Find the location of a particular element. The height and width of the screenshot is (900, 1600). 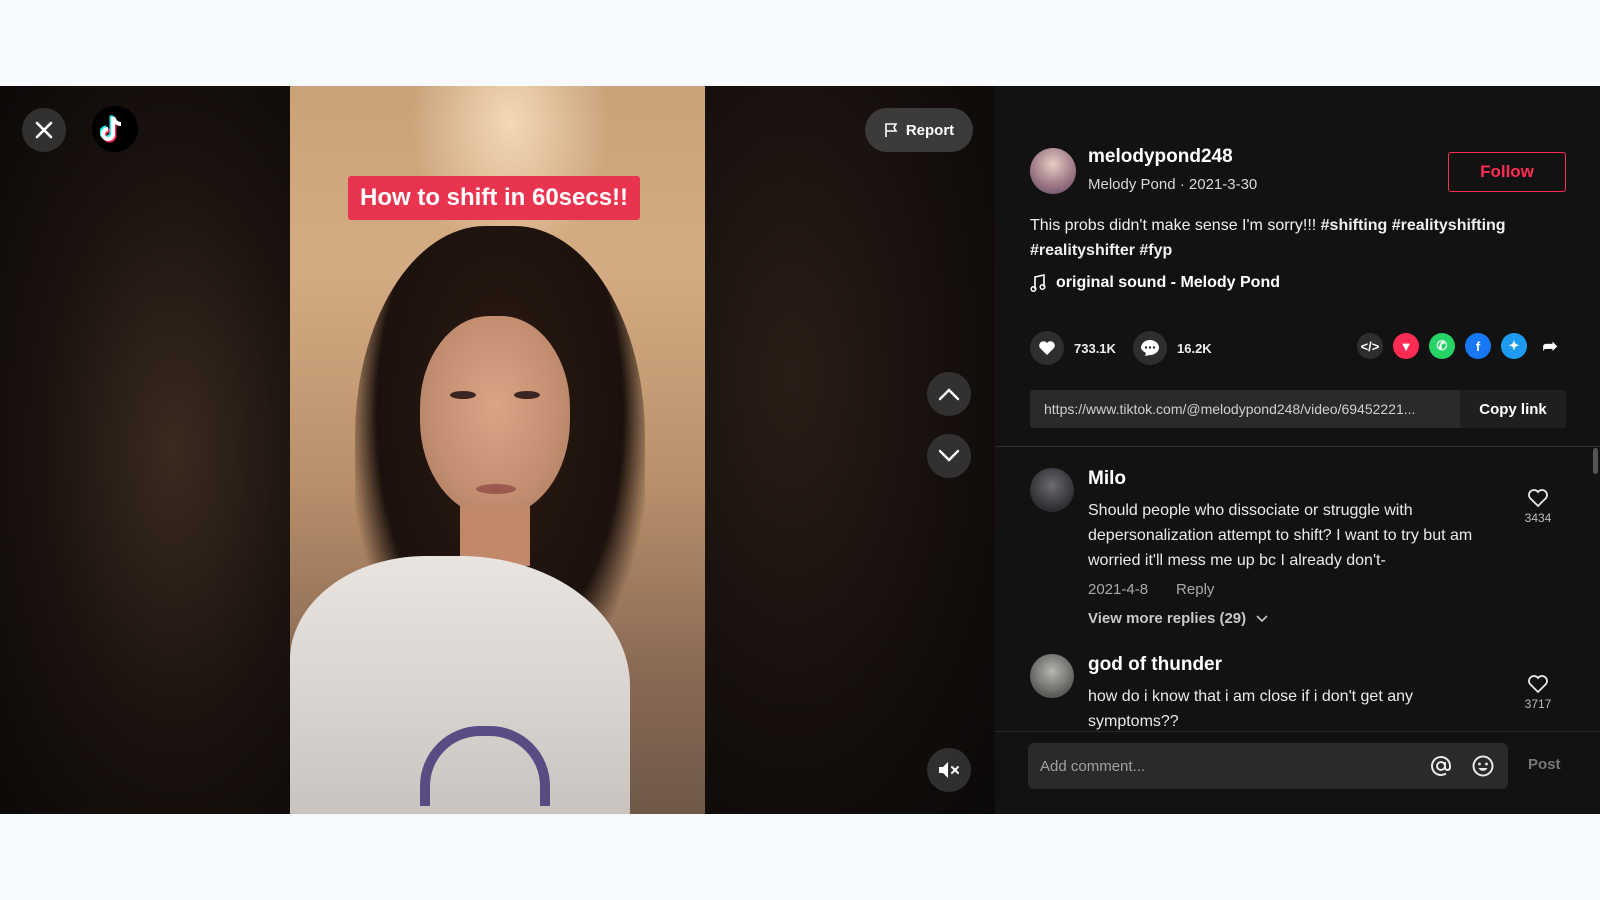

tiktok-icon is located at coordinates (111, 129).